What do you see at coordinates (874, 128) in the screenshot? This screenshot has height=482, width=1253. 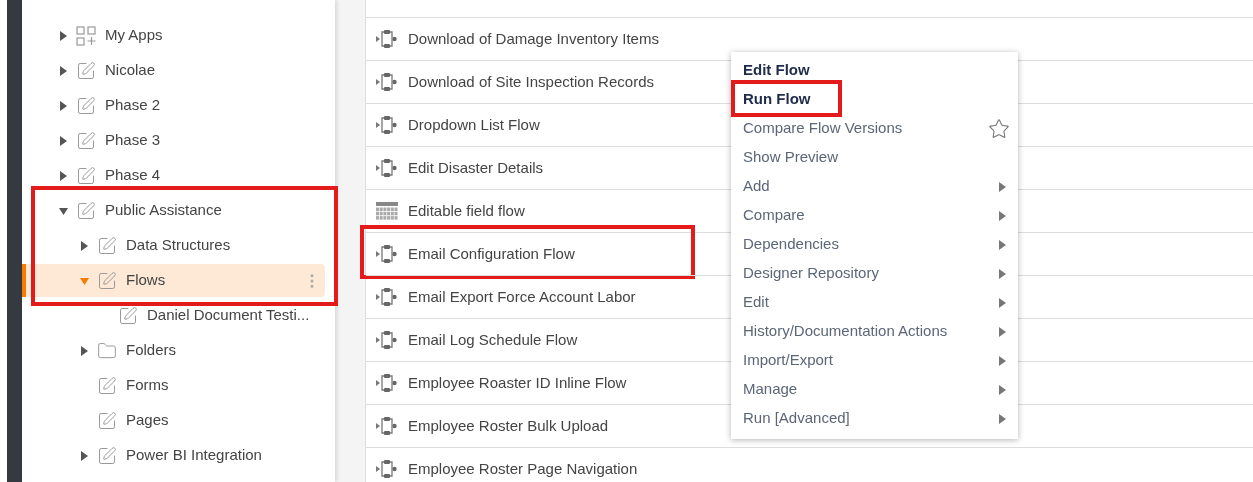 I see `menu-item: Compare Flow Versions` at bounding box center [874, 128].